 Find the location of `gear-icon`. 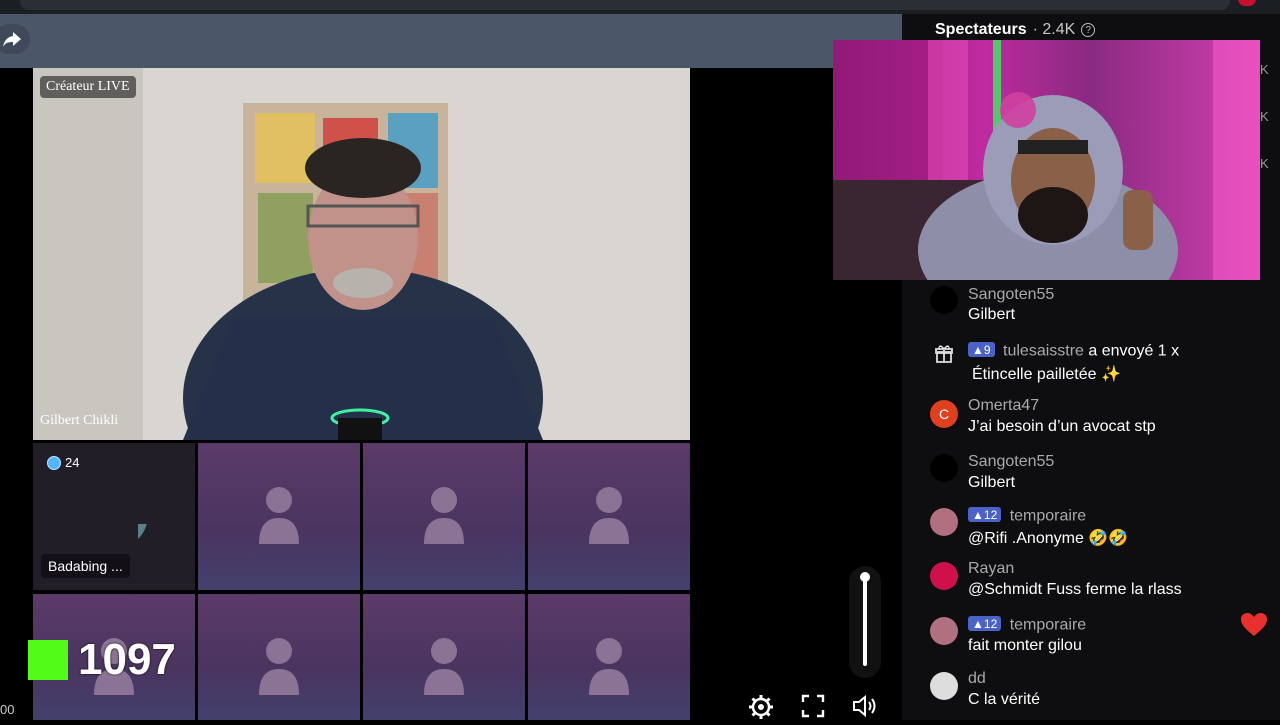

gear-icon is located at coordinates (761, 707).